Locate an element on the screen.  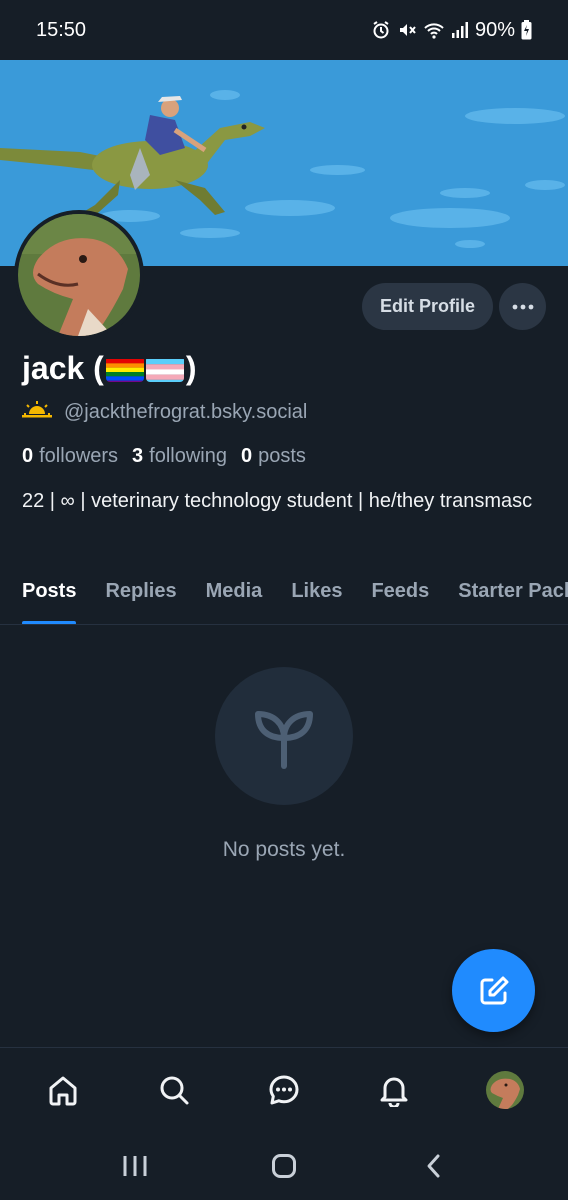
followers-count: 0 is located at coordinates (28, 456).